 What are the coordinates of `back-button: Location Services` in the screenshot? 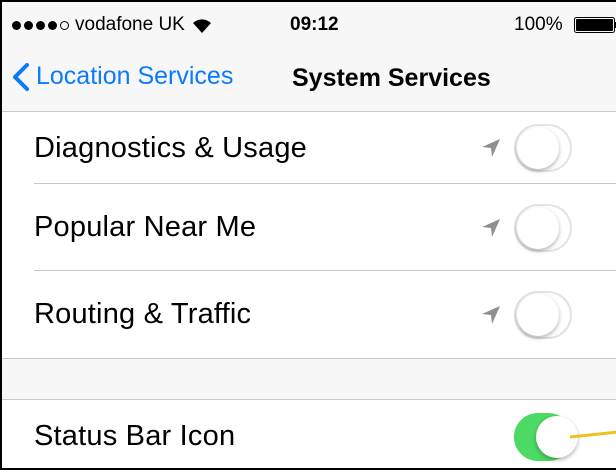 It's located at (122, 76).